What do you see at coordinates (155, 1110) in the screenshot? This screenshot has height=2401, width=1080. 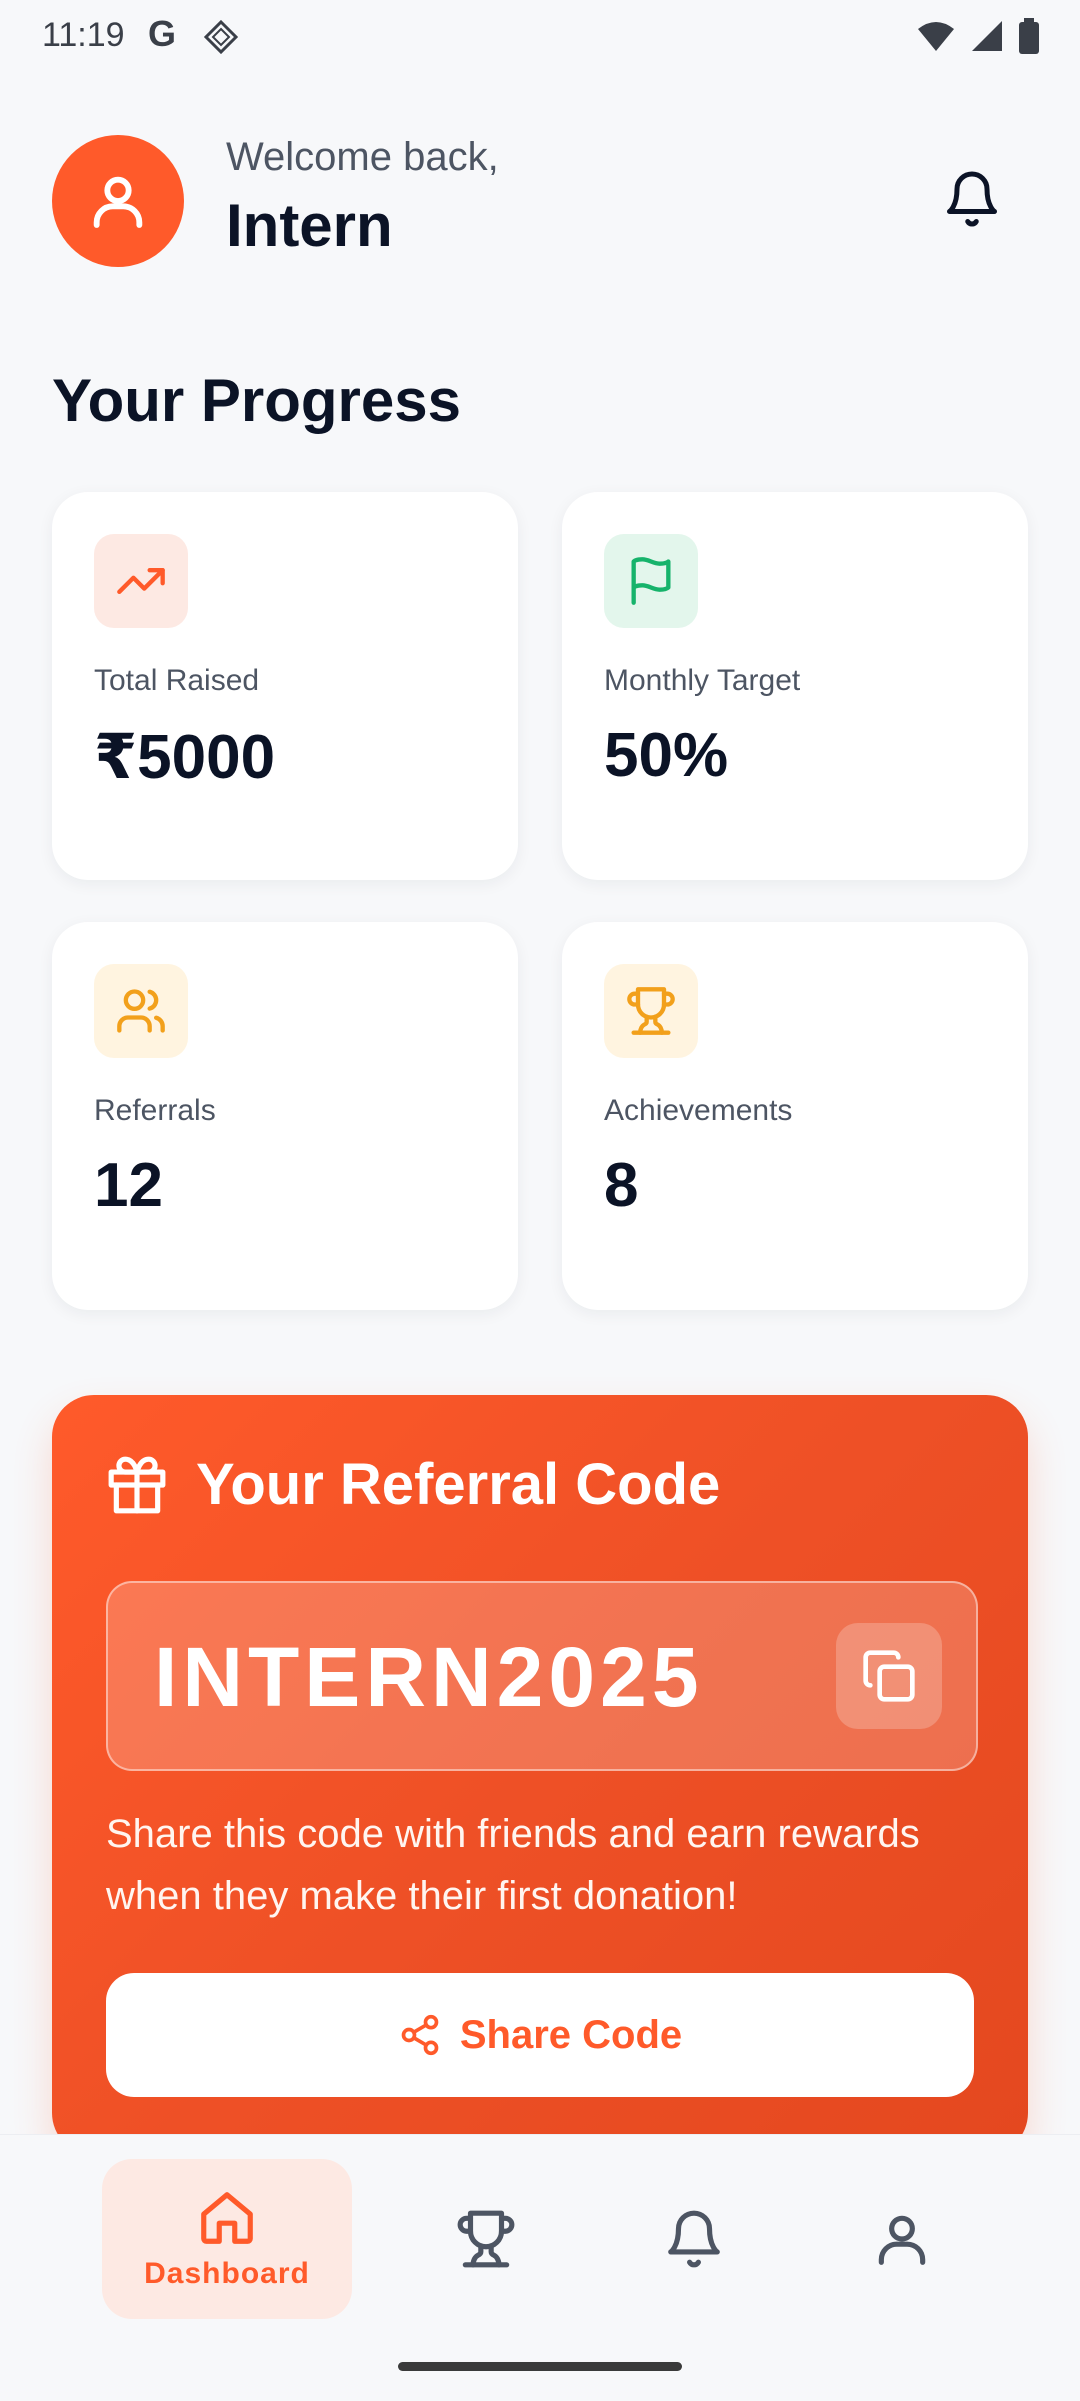 I see `stat-label: Referrals` at bounding box center [155, 1110].